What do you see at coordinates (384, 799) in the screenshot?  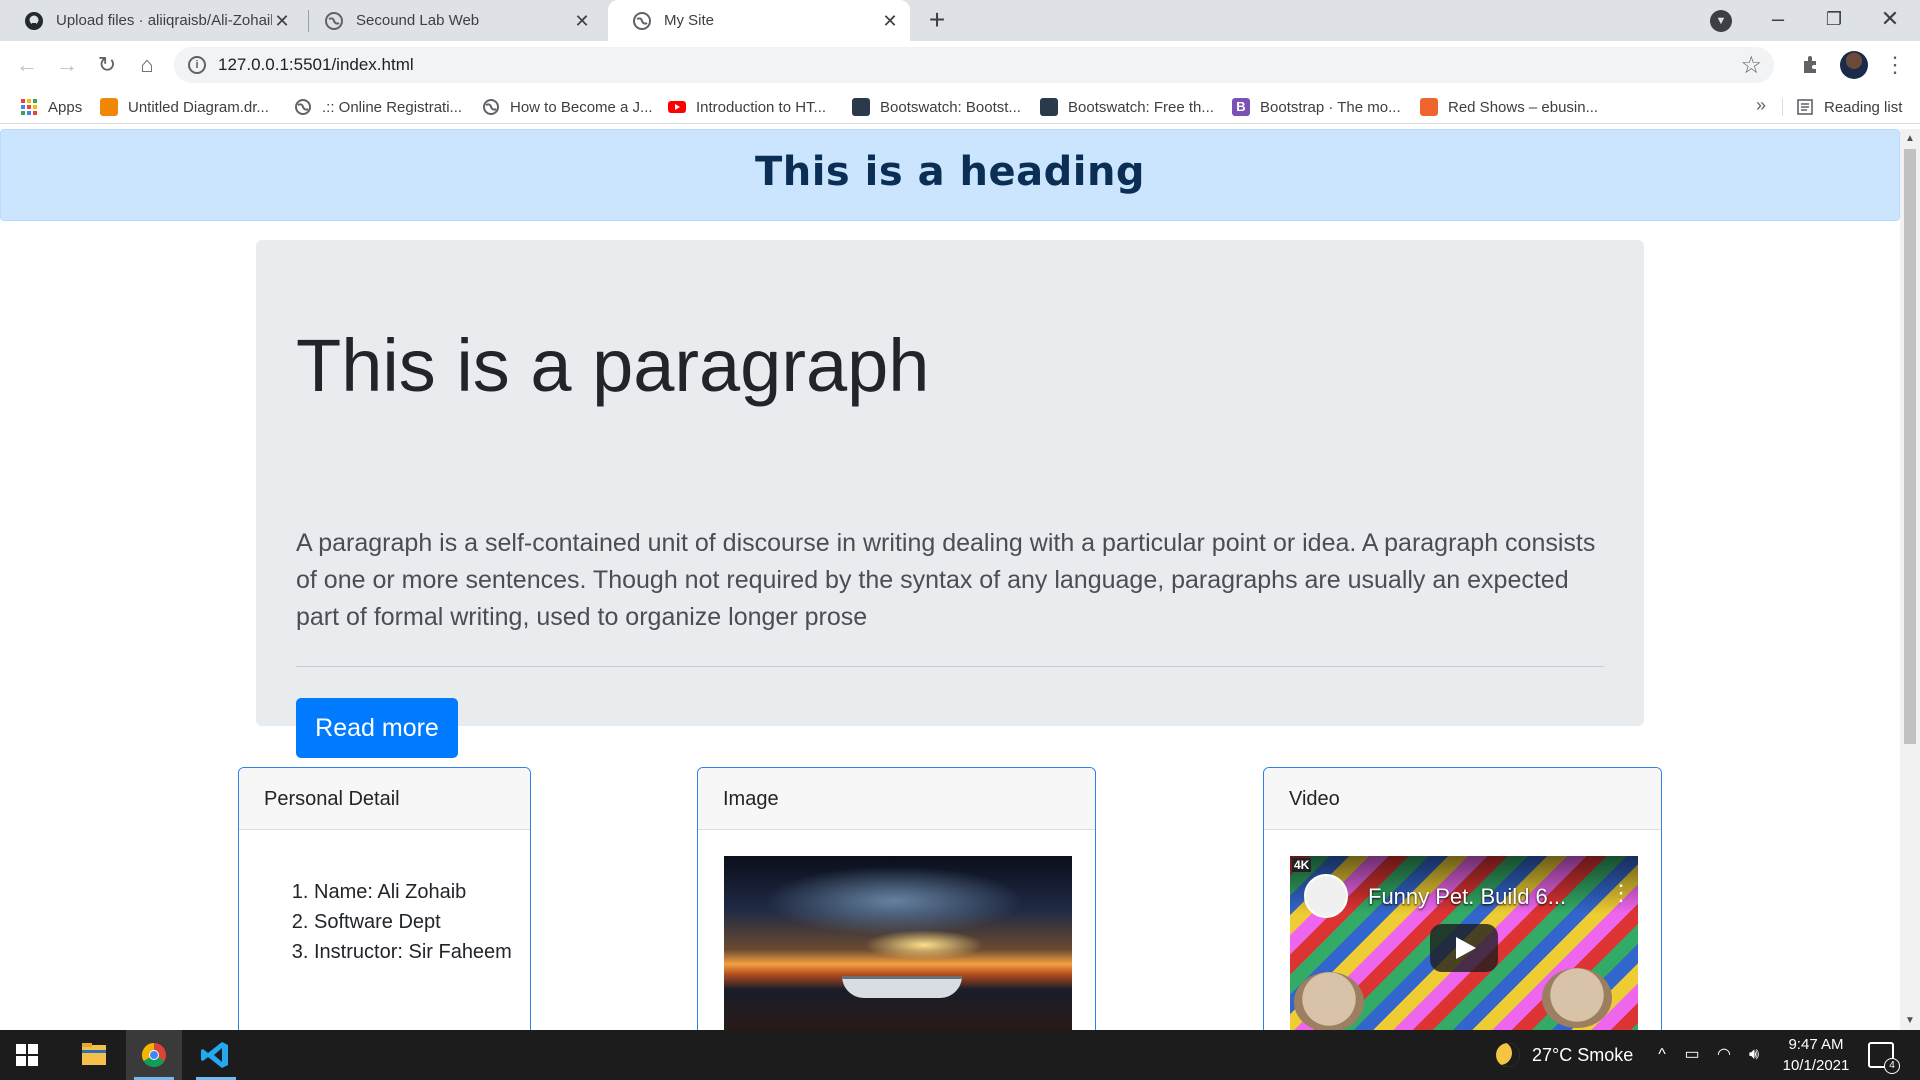 I see `card-header: Personal Detail` at bounding box center [384, 799].